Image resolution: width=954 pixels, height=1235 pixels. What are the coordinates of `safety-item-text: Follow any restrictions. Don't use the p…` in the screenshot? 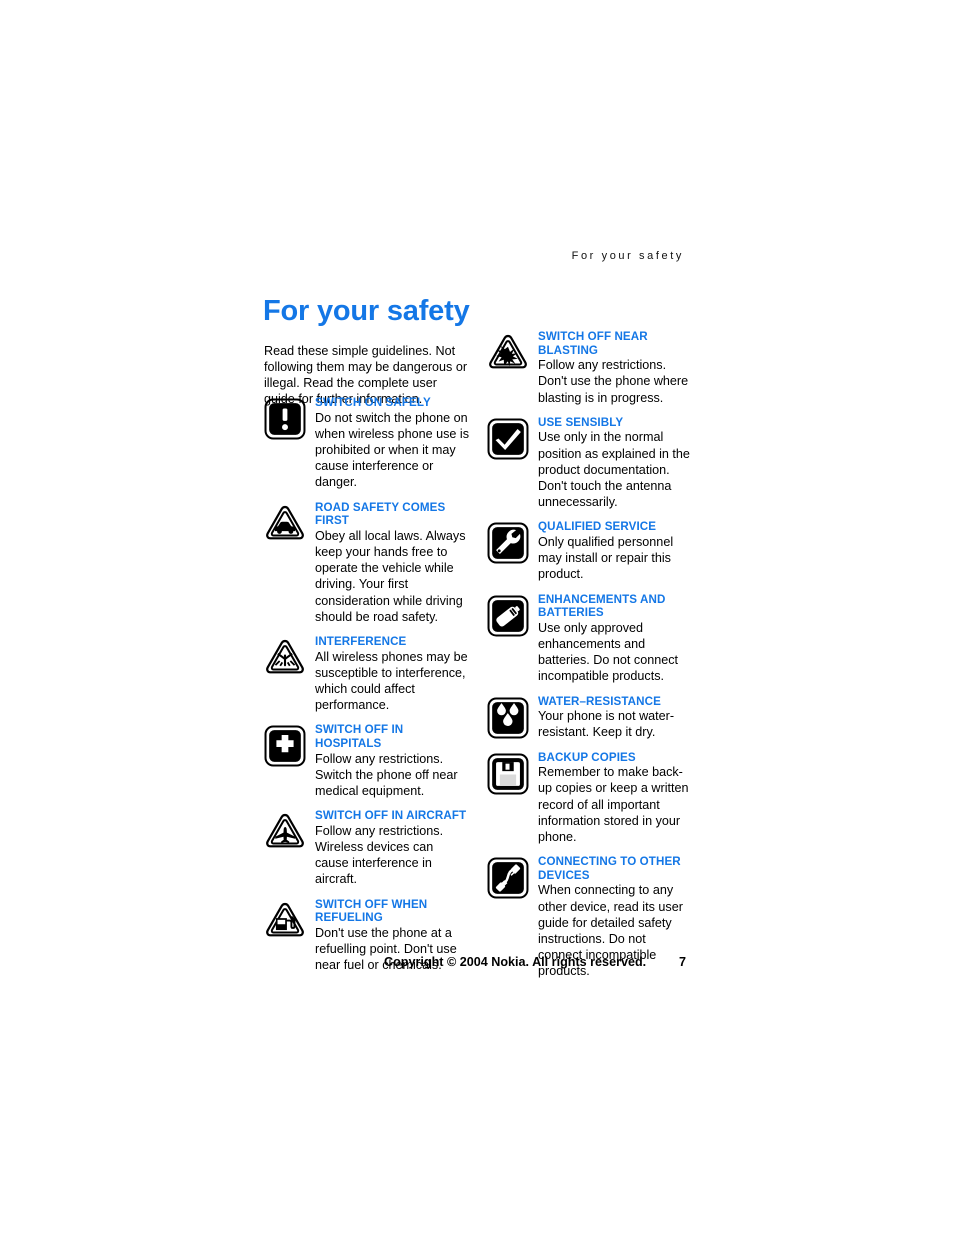 It's located at (613, 381).